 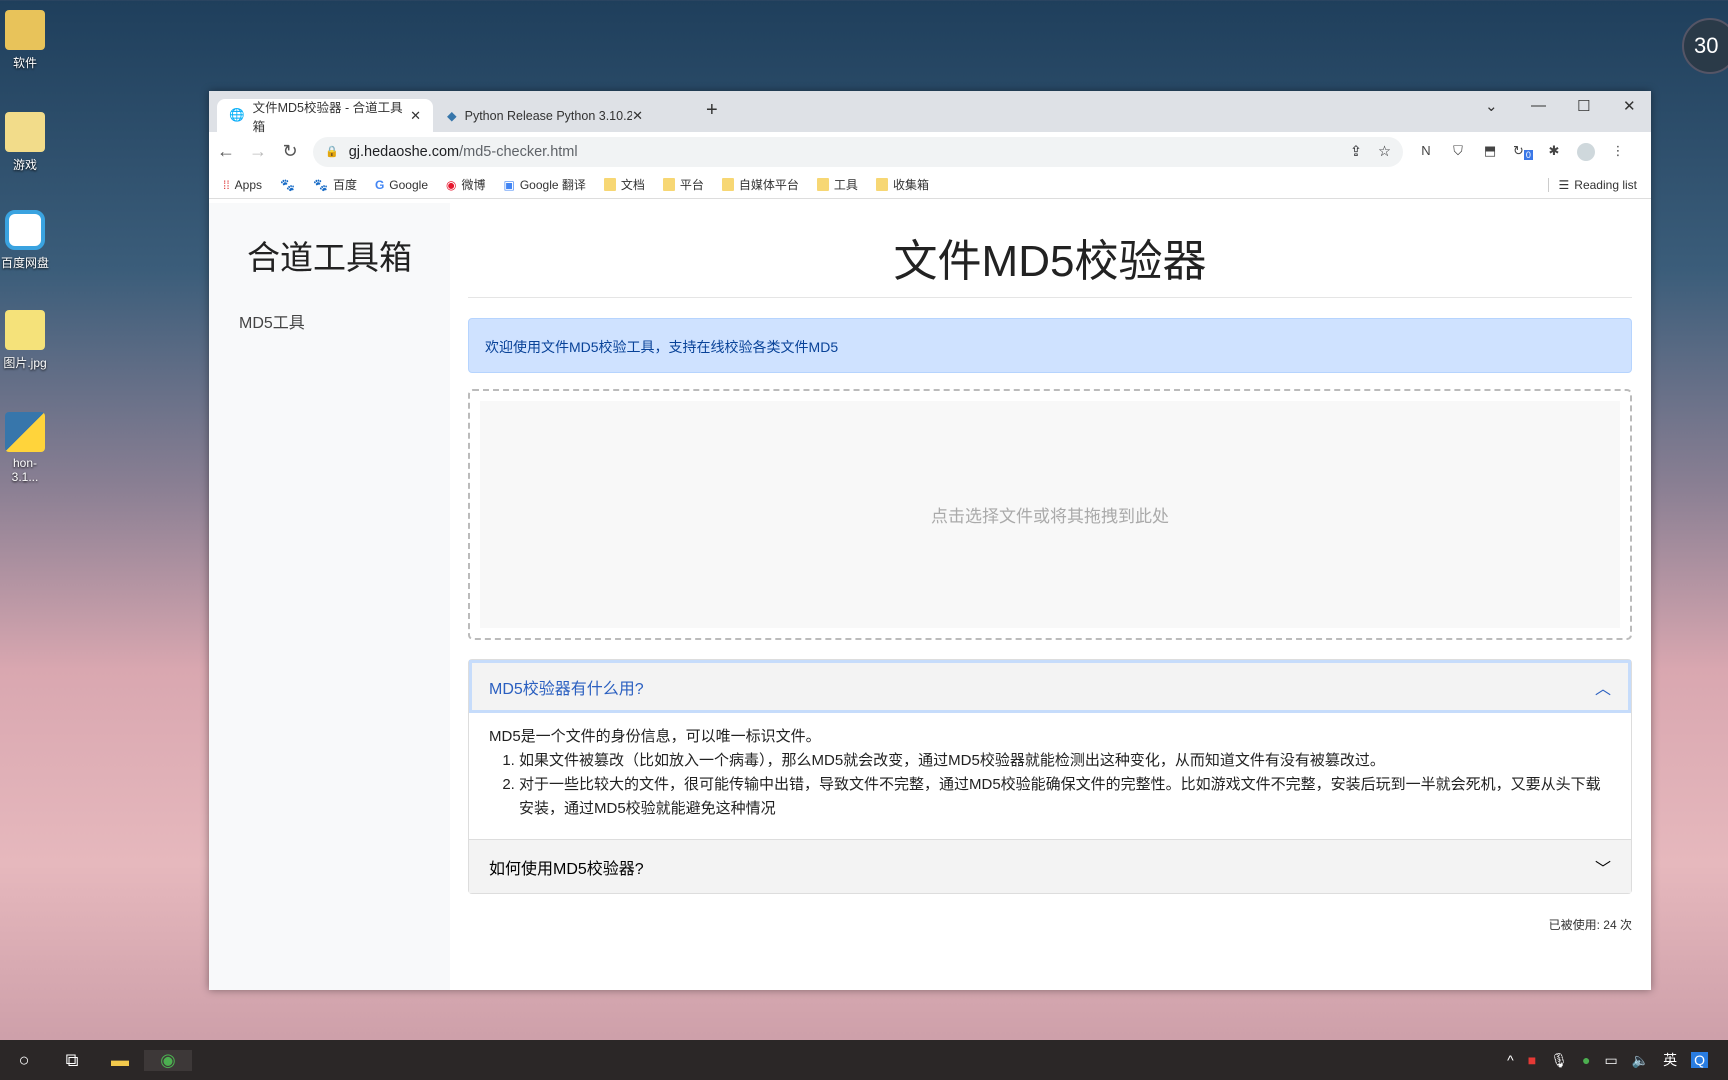 What do you see at coordinates (452, 116) in the screenshot?
I see `python-icon: ◆` at bounding box center [452, 116].